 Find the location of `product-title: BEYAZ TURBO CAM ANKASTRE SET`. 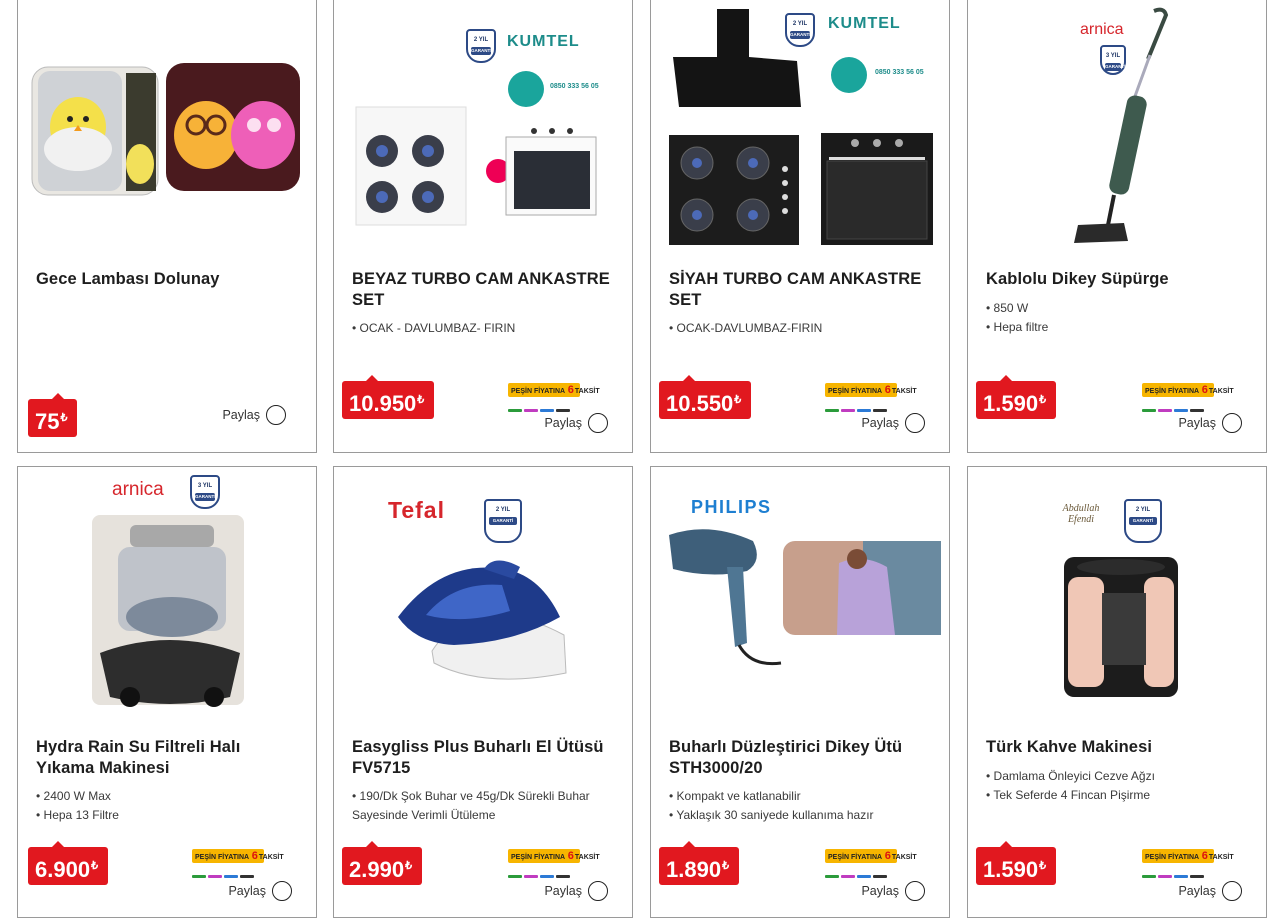

product-title: BEYAZ TURBO CAM ANKASTRE SET is located at coordinates (484, 290).